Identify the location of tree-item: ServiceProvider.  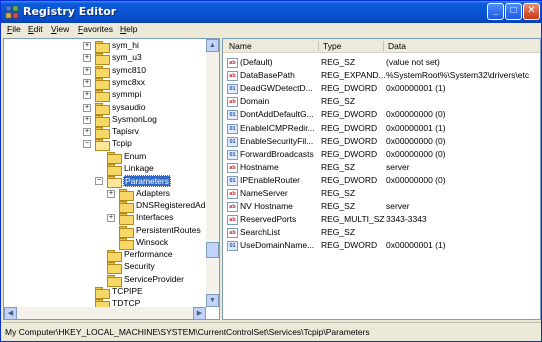
(104, 280).